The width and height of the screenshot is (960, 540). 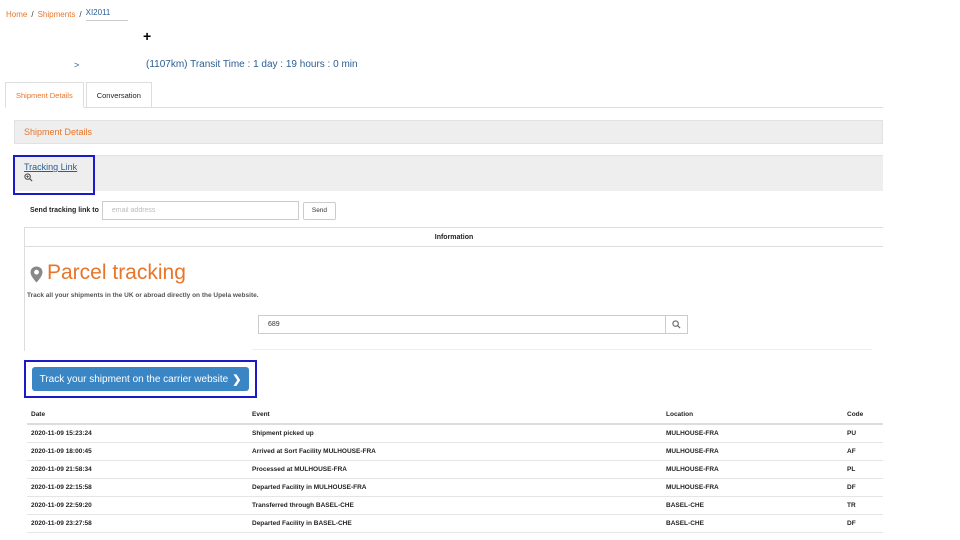 I want to click on tracking-link-band, so click(x=448, y=173).